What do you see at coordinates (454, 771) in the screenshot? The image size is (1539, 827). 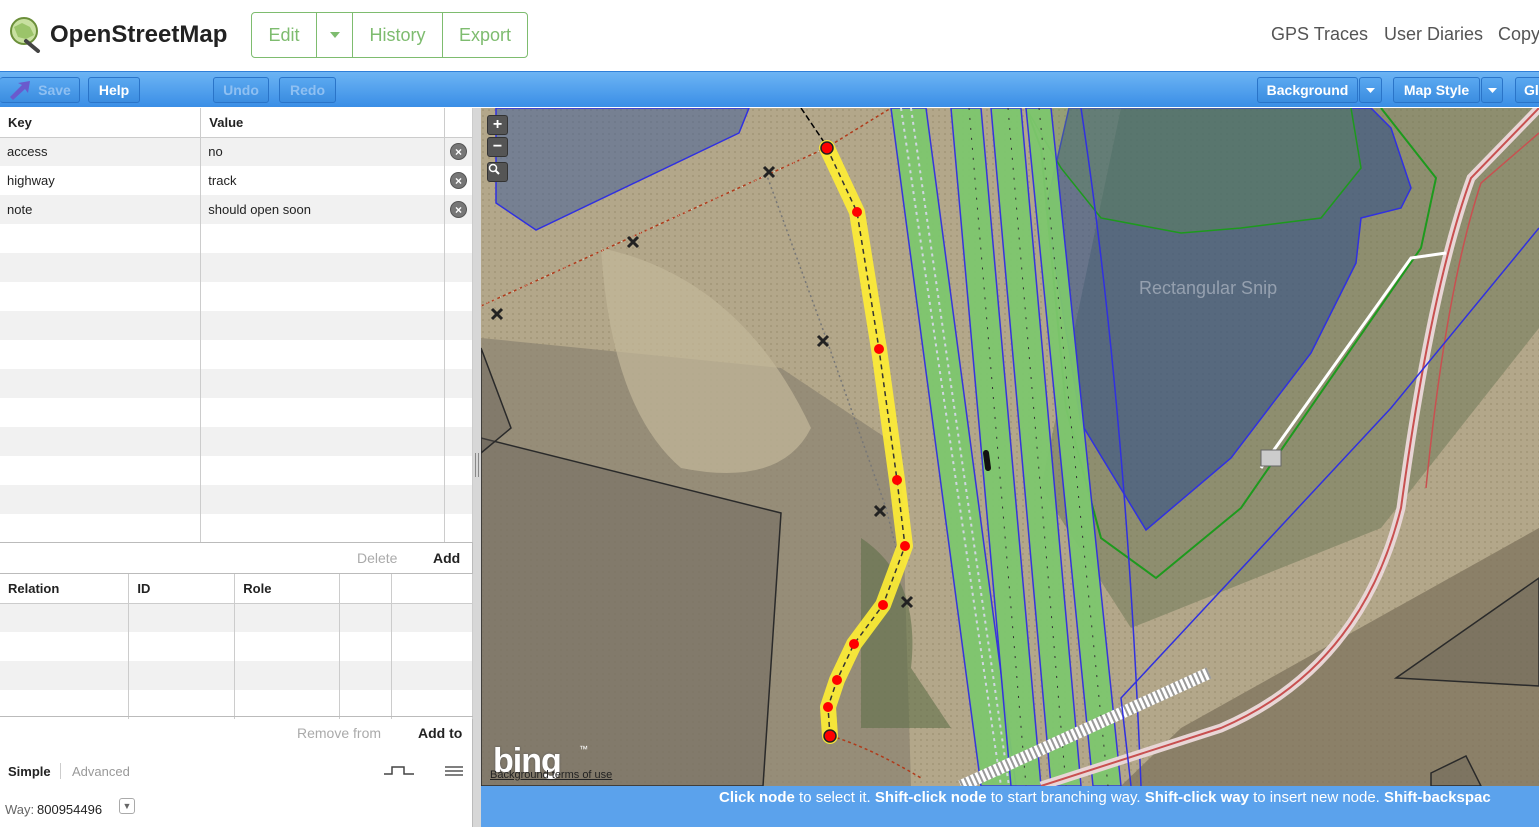 I see `menu-icon` at bounding box center [454, 771].